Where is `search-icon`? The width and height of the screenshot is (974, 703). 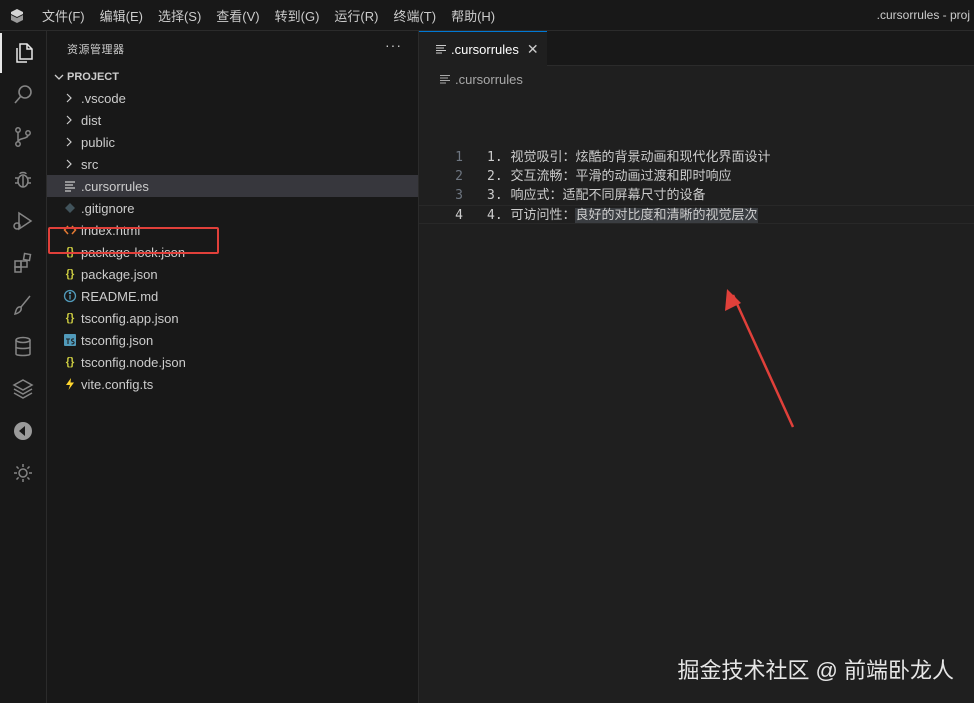
search-icon is located at coordinates (23, 94).